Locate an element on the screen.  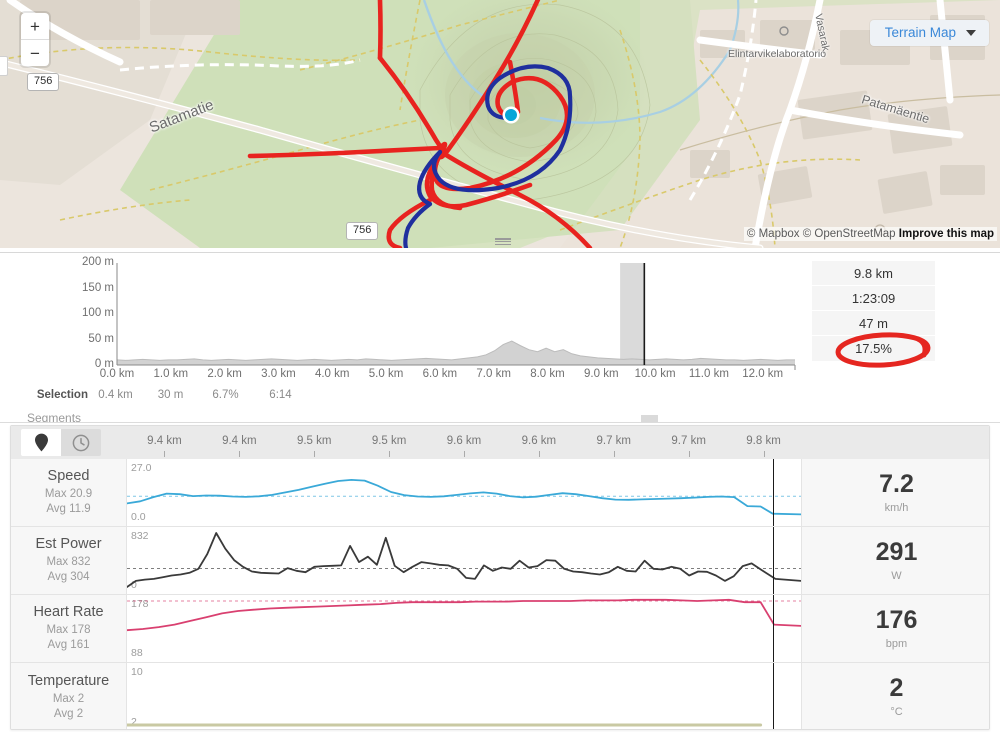
metric-row-est-power: Est Power Max 832 Avg 304 832 0 291 W is located at coordinates (500, 561).